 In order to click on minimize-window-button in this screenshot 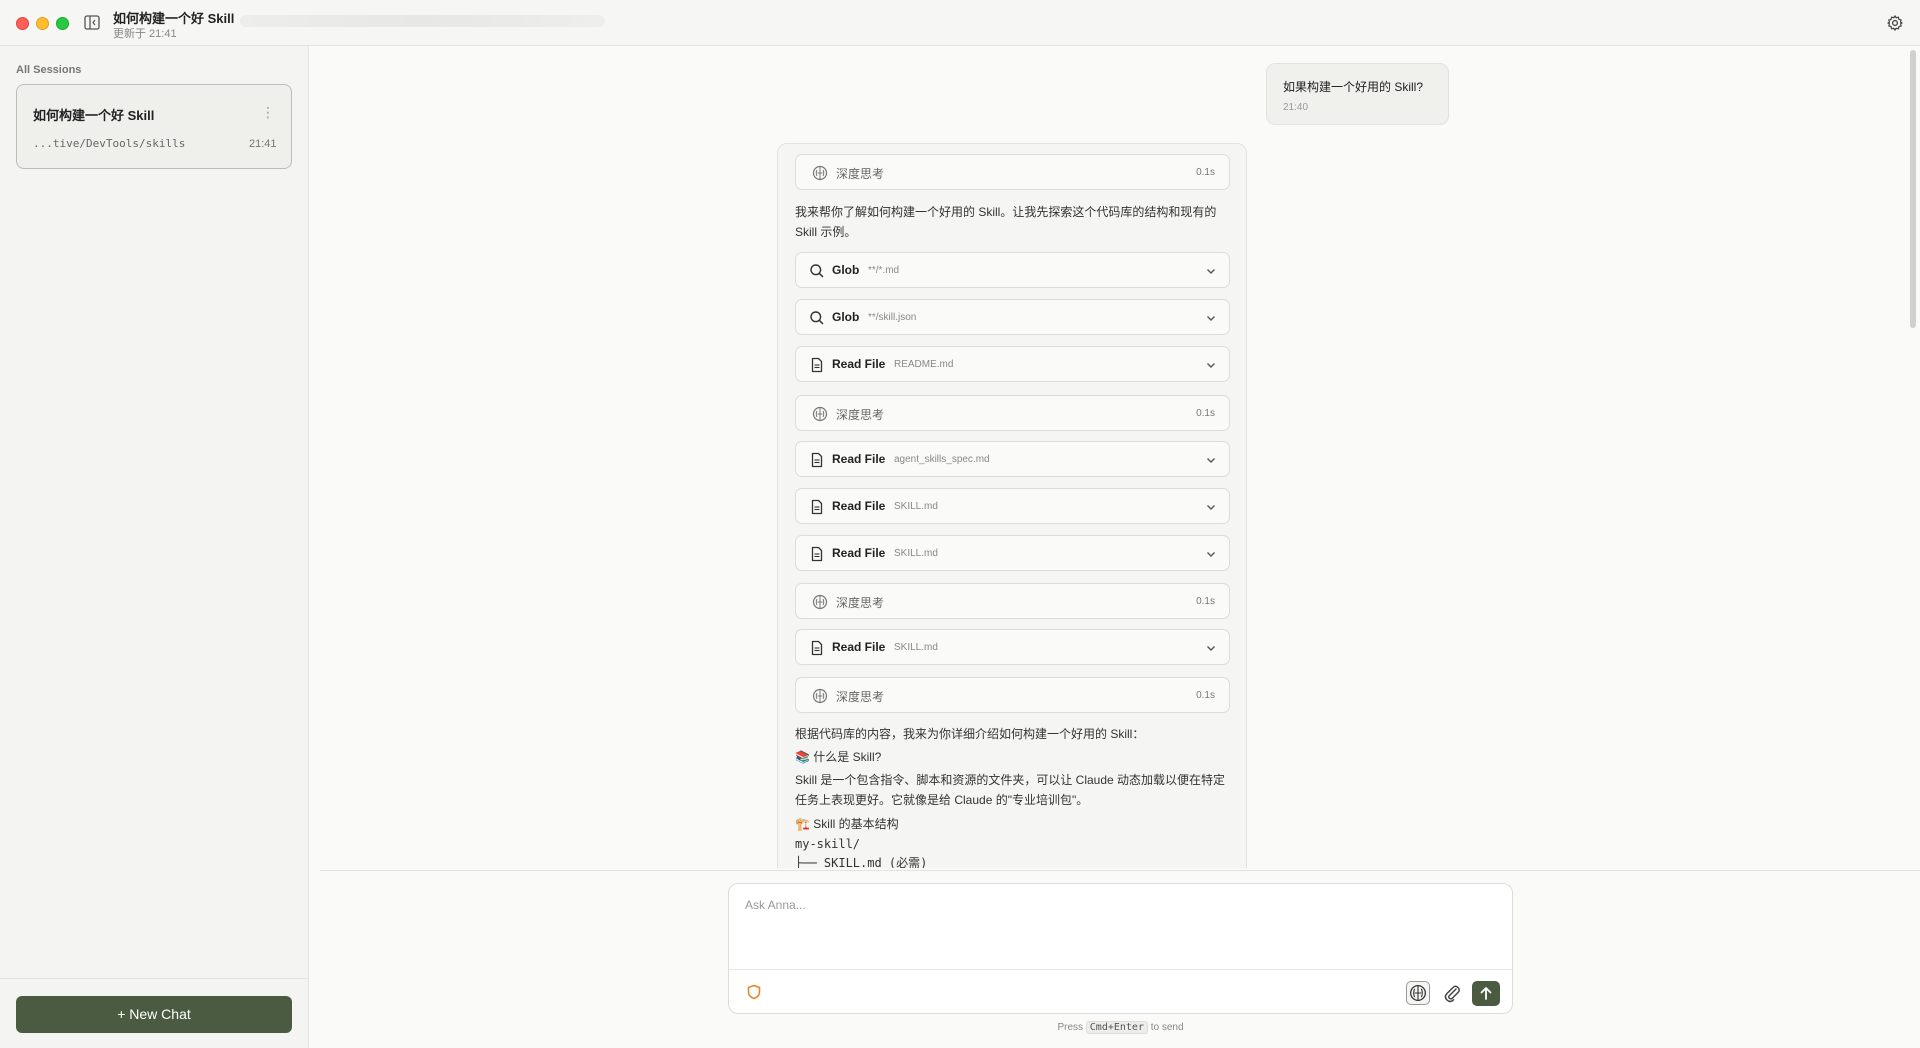, I will do `click(42, 23)`.